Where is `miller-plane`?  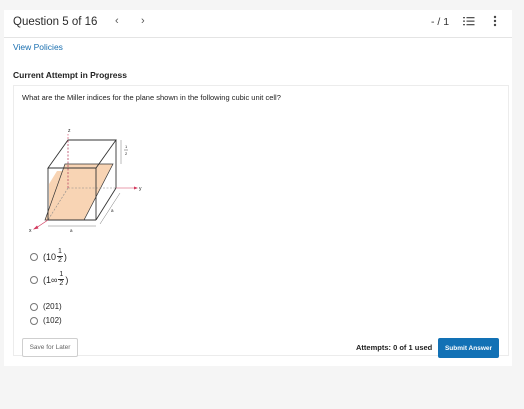 miller-plane is located at coordinates (79, 192).